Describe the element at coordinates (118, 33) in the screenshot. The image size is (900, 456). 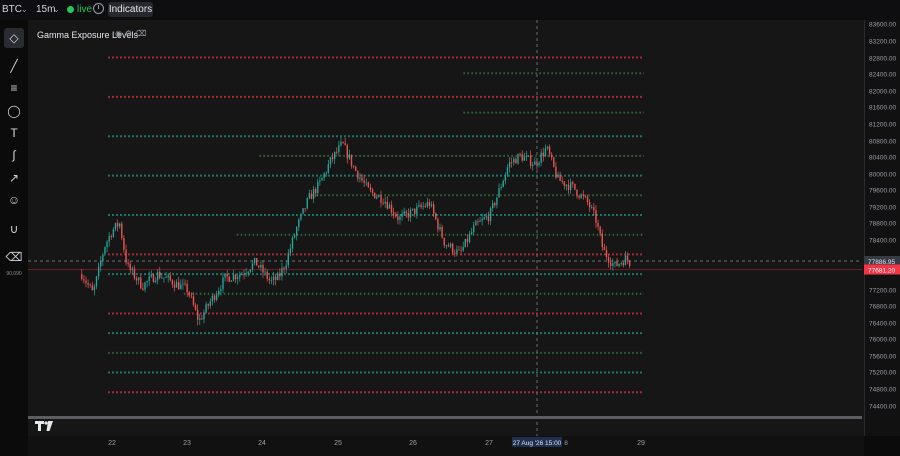
I see `eye-icon: ◉` at that location.